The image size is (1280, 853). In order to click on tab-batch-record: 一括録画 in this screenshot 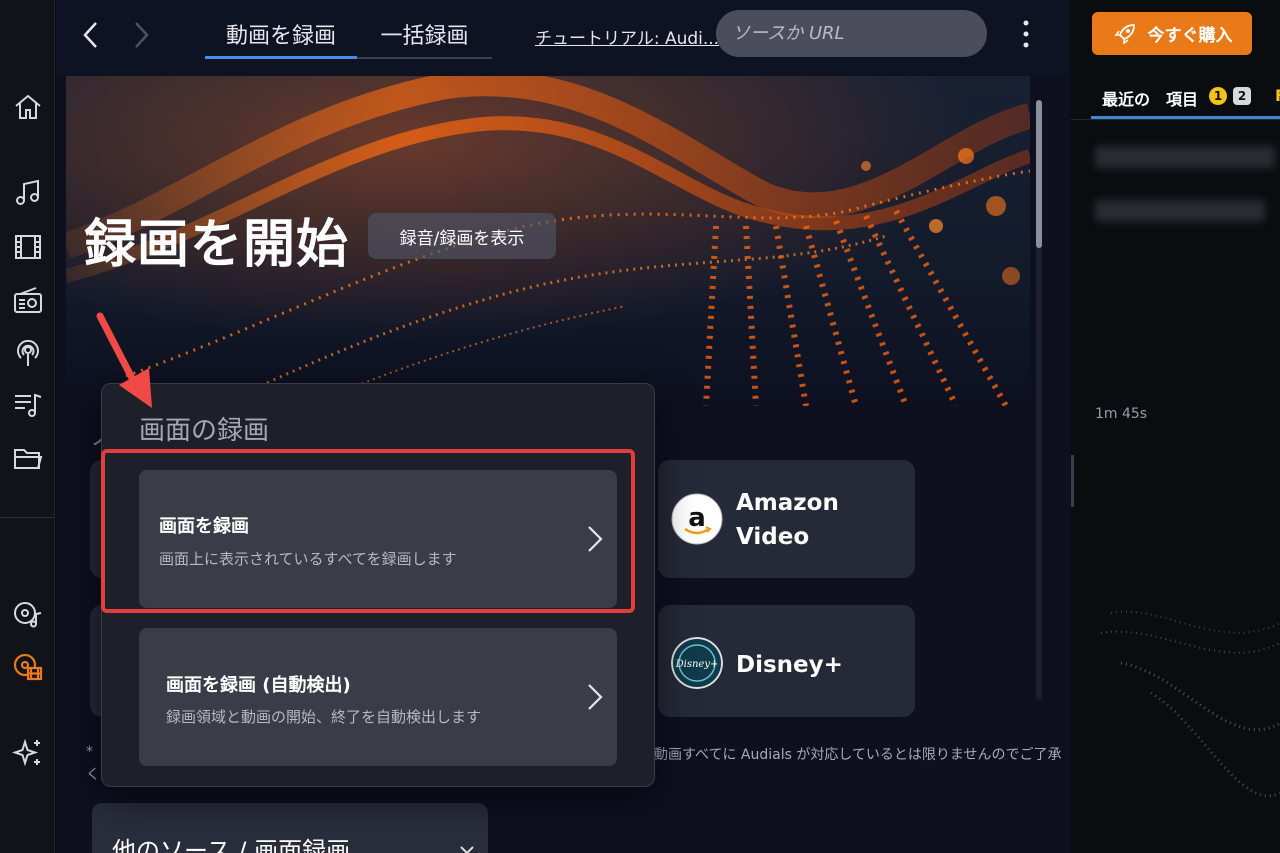, I will do `click(424, 39)`.